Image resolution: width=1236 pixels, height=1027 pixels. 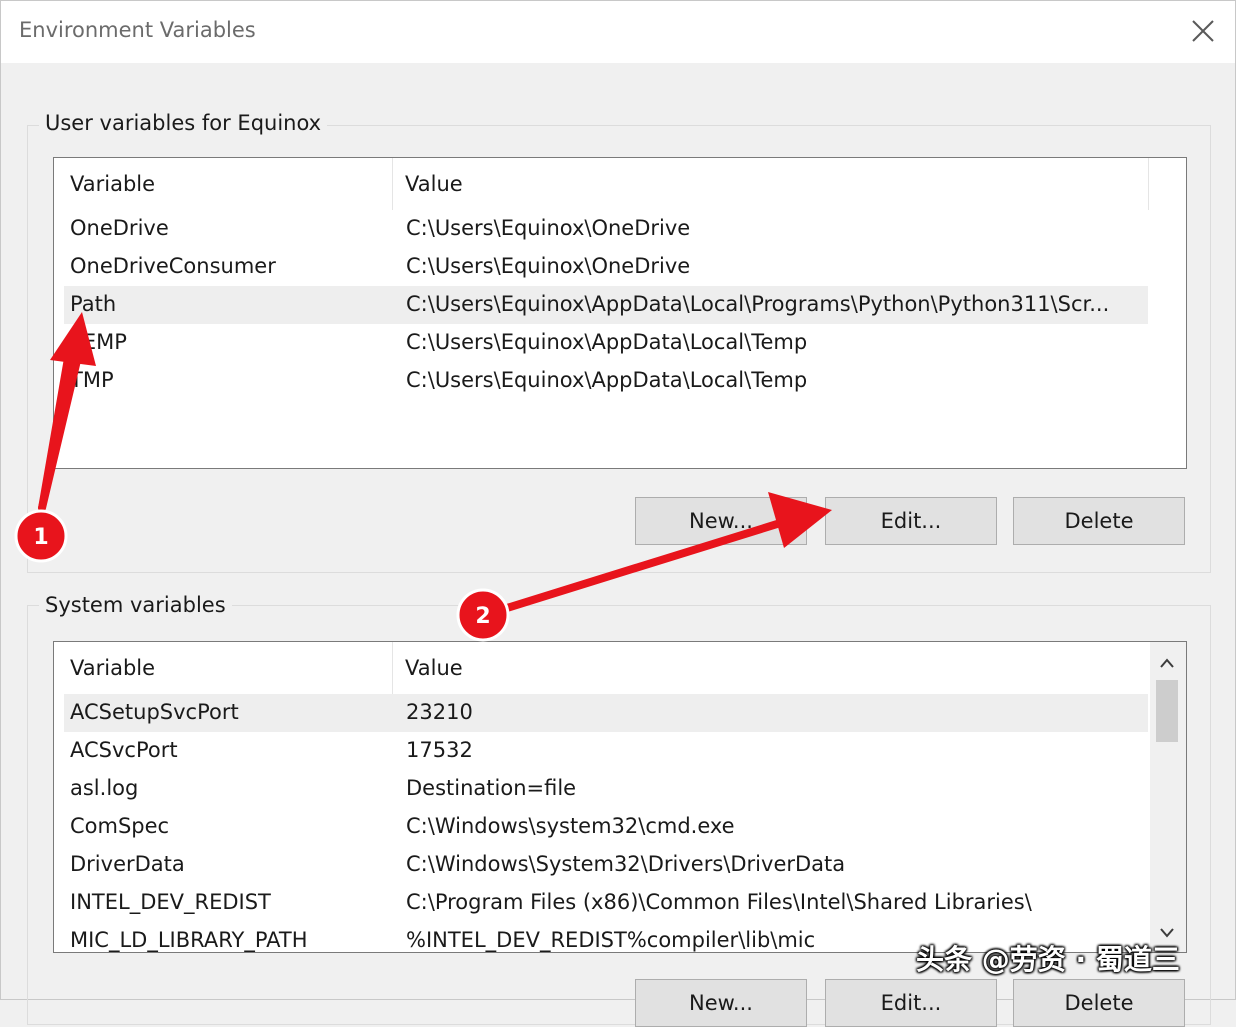 What do you see at coordinates (491, 788) in the screenshot?
I see `variable-value: Destination=file` at bounding box center [491, 788].